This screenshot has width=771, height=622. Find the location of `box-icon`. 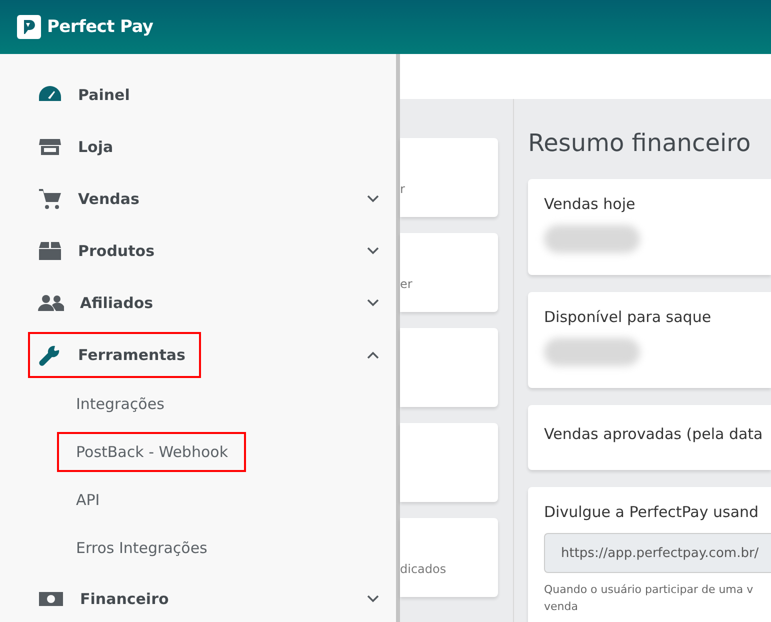

box-icon is located at coordinates (50, 251).